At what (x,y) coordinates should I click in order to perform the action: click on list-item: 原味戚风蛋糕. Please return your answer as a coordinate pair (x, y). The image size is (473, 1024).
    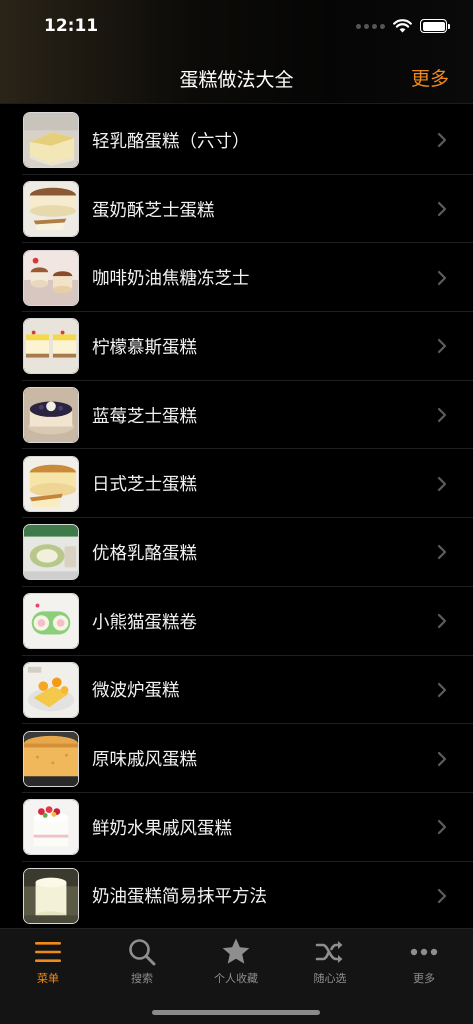
    Looking at the image, I should click on (236, 758).